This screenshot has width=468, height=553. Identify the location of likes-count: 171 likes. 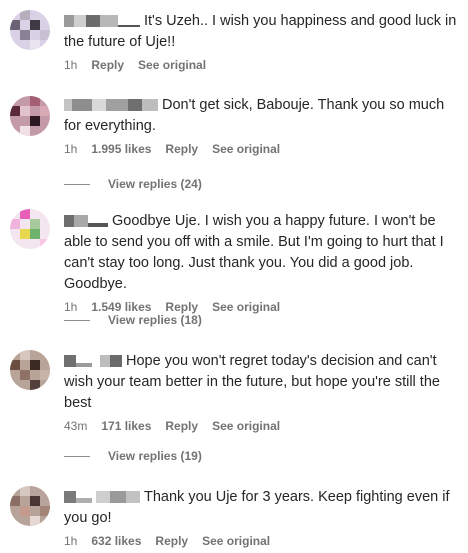
(126, 426).